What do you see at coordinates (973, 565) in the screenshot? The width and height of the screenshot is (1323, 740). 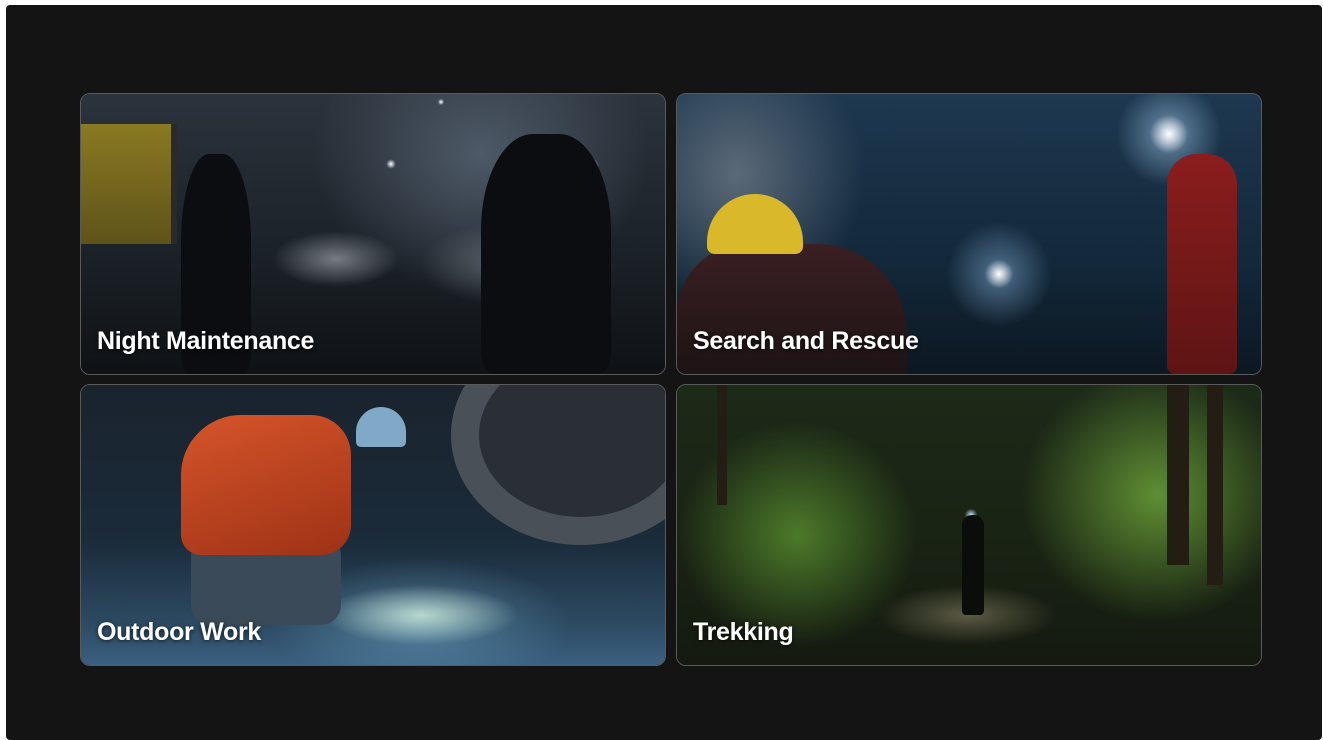 I see `hiker-silhouette` at bounding box center [973, 565].